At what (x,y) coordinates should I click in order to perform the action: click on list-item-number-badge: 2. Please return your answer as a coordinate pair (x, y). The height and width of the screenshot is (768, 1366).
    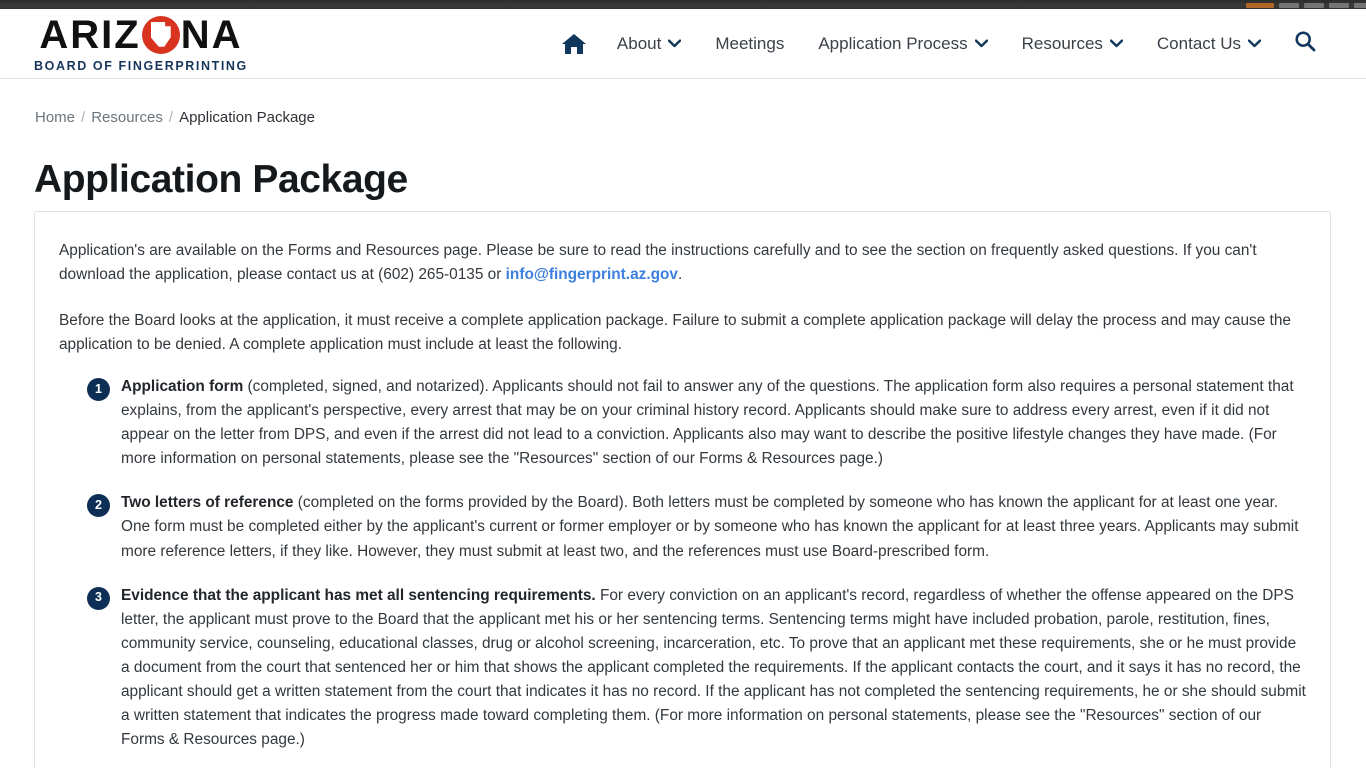
    Looking at the image, I should click on (98, 506).